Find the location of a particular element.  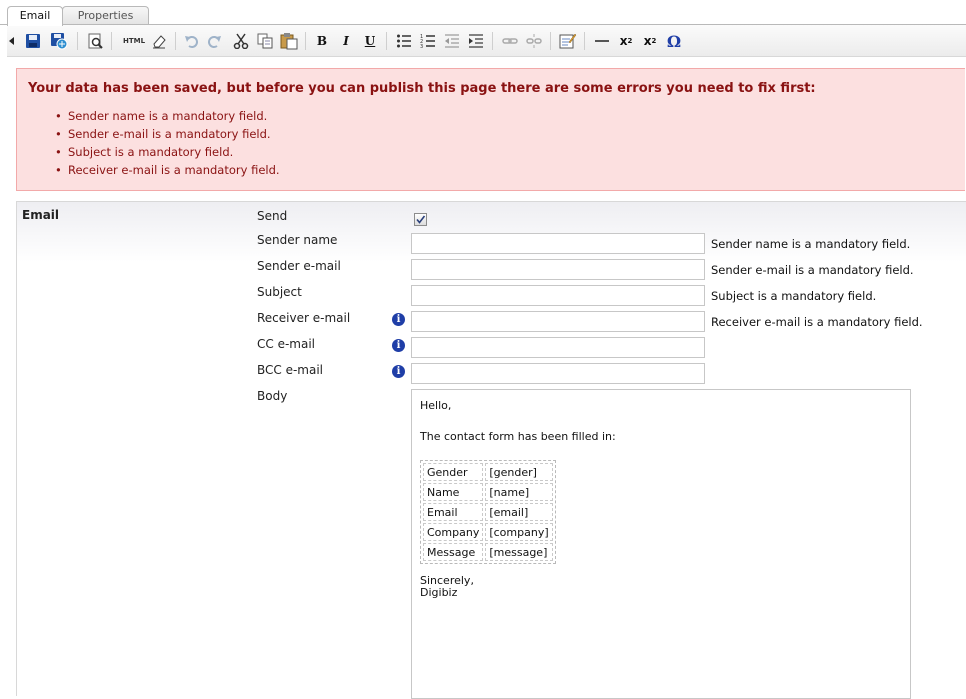

cc-email-input is located at coordinates (558, 347).